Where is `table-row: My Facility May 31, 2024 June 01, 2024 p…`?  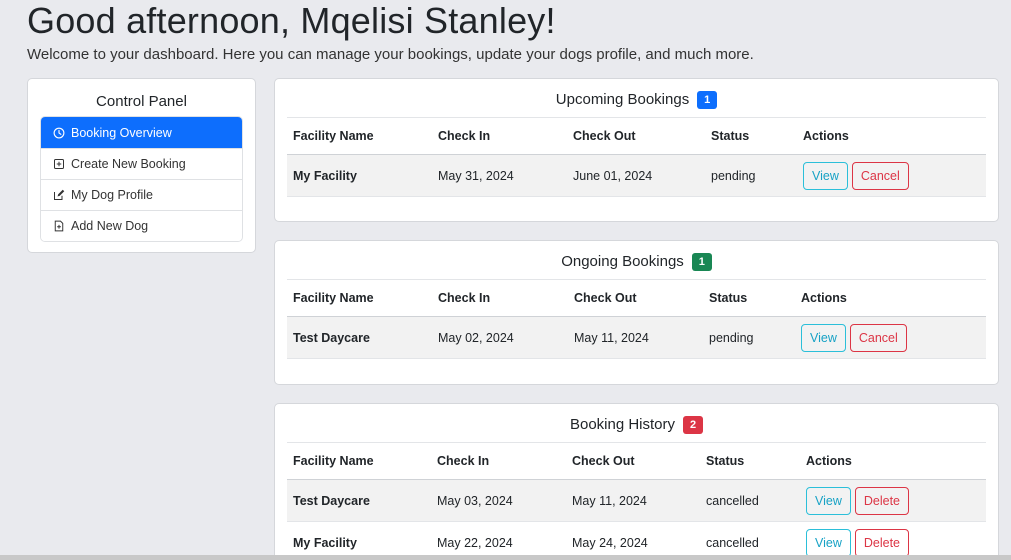 table-row: My Facility May 31, 2024 June 01, 2024 p… is located at coordinates (636, 176).